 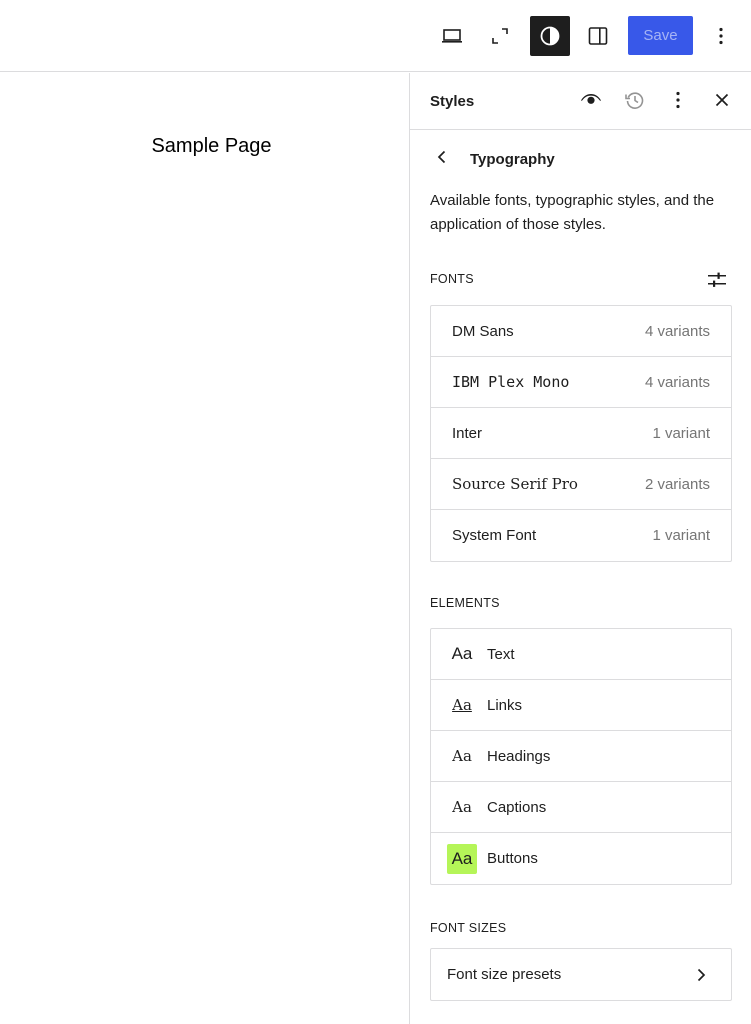 I want to click on section-title: Typography, so click(x=512, y=159).